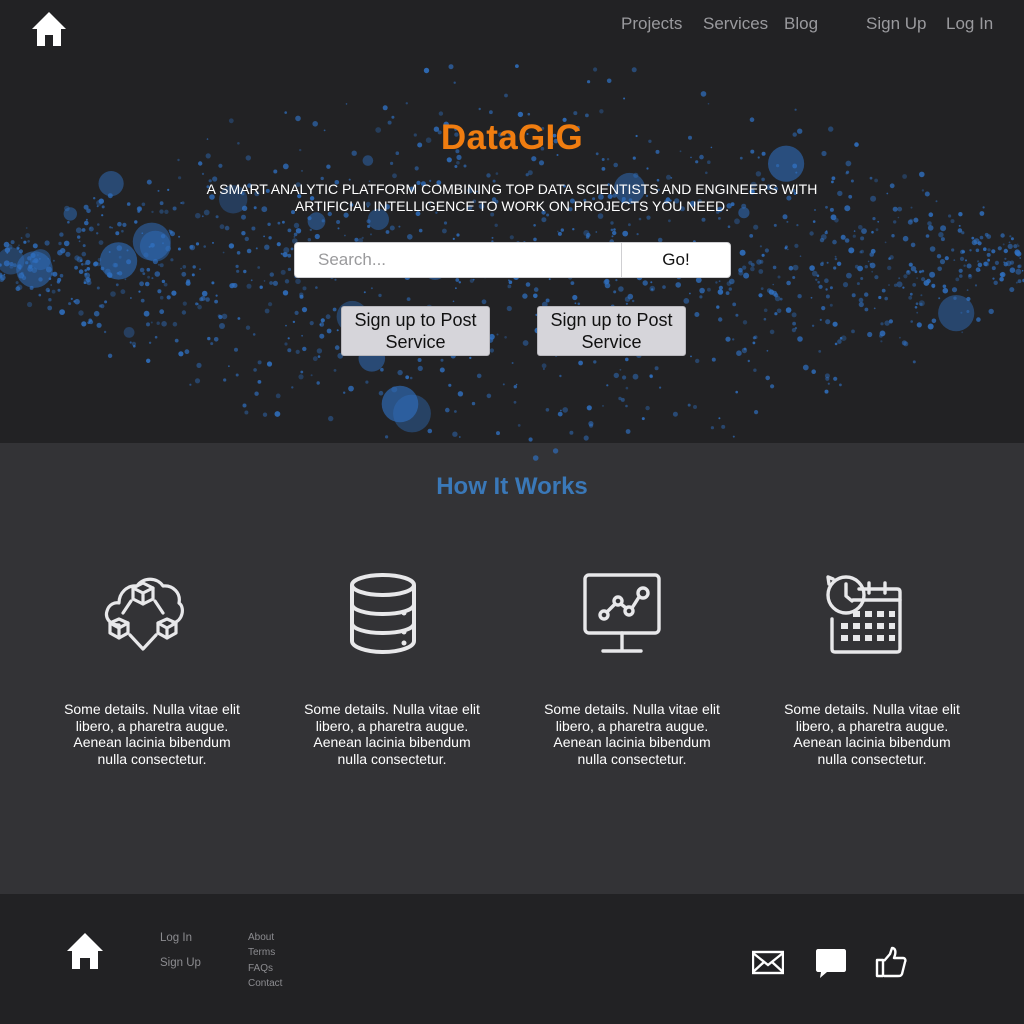 The image size is (1024, 1024). I want to click on footer: Log In Sign Up About Terms FAQs Contact, so click(512, 959).